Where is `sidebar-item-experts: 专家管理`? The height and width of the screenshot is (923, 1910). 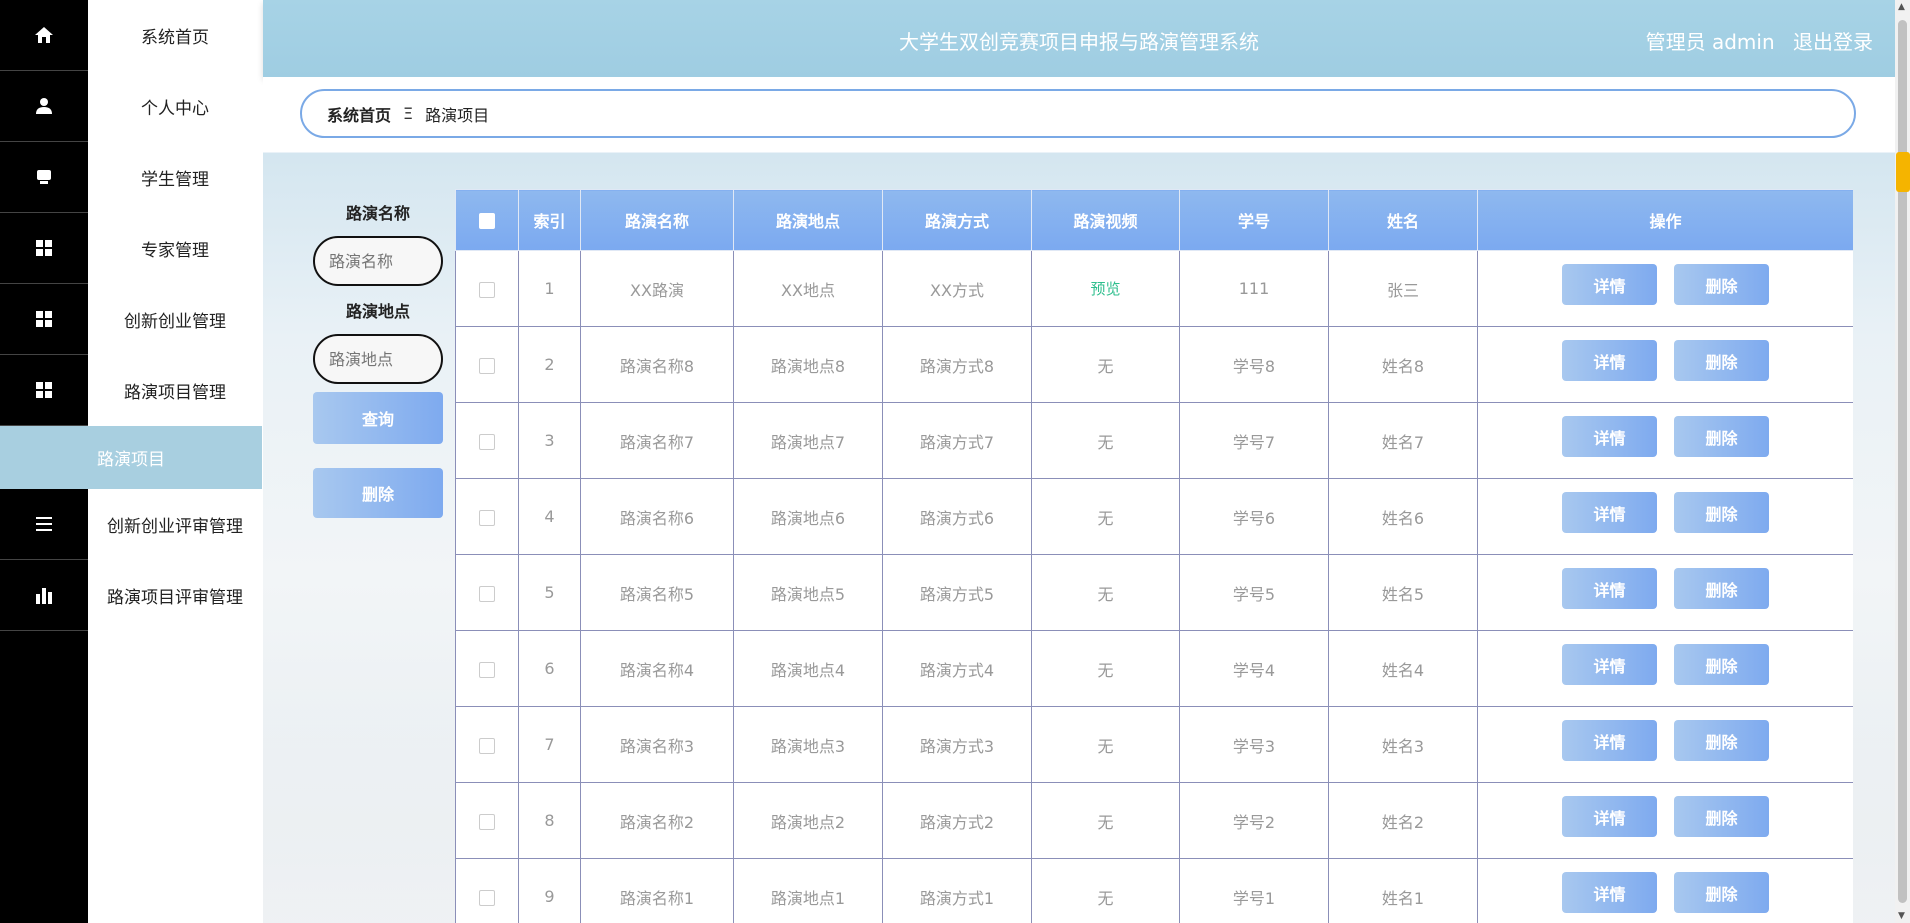
sidebar-item-experts: 专家管理 is located at coordinates (131, 248).